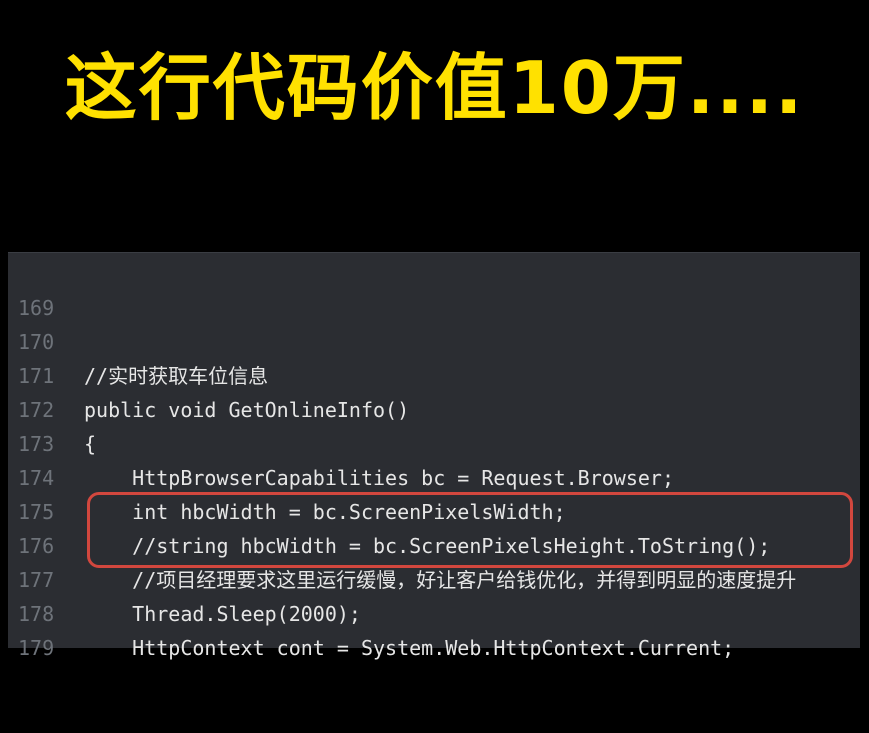 This screenshot has width=869, height=733. What do you see at coordinates (434, 628) in the screenshot?
I see `code-line: 179` at bounding box center [434, 628].